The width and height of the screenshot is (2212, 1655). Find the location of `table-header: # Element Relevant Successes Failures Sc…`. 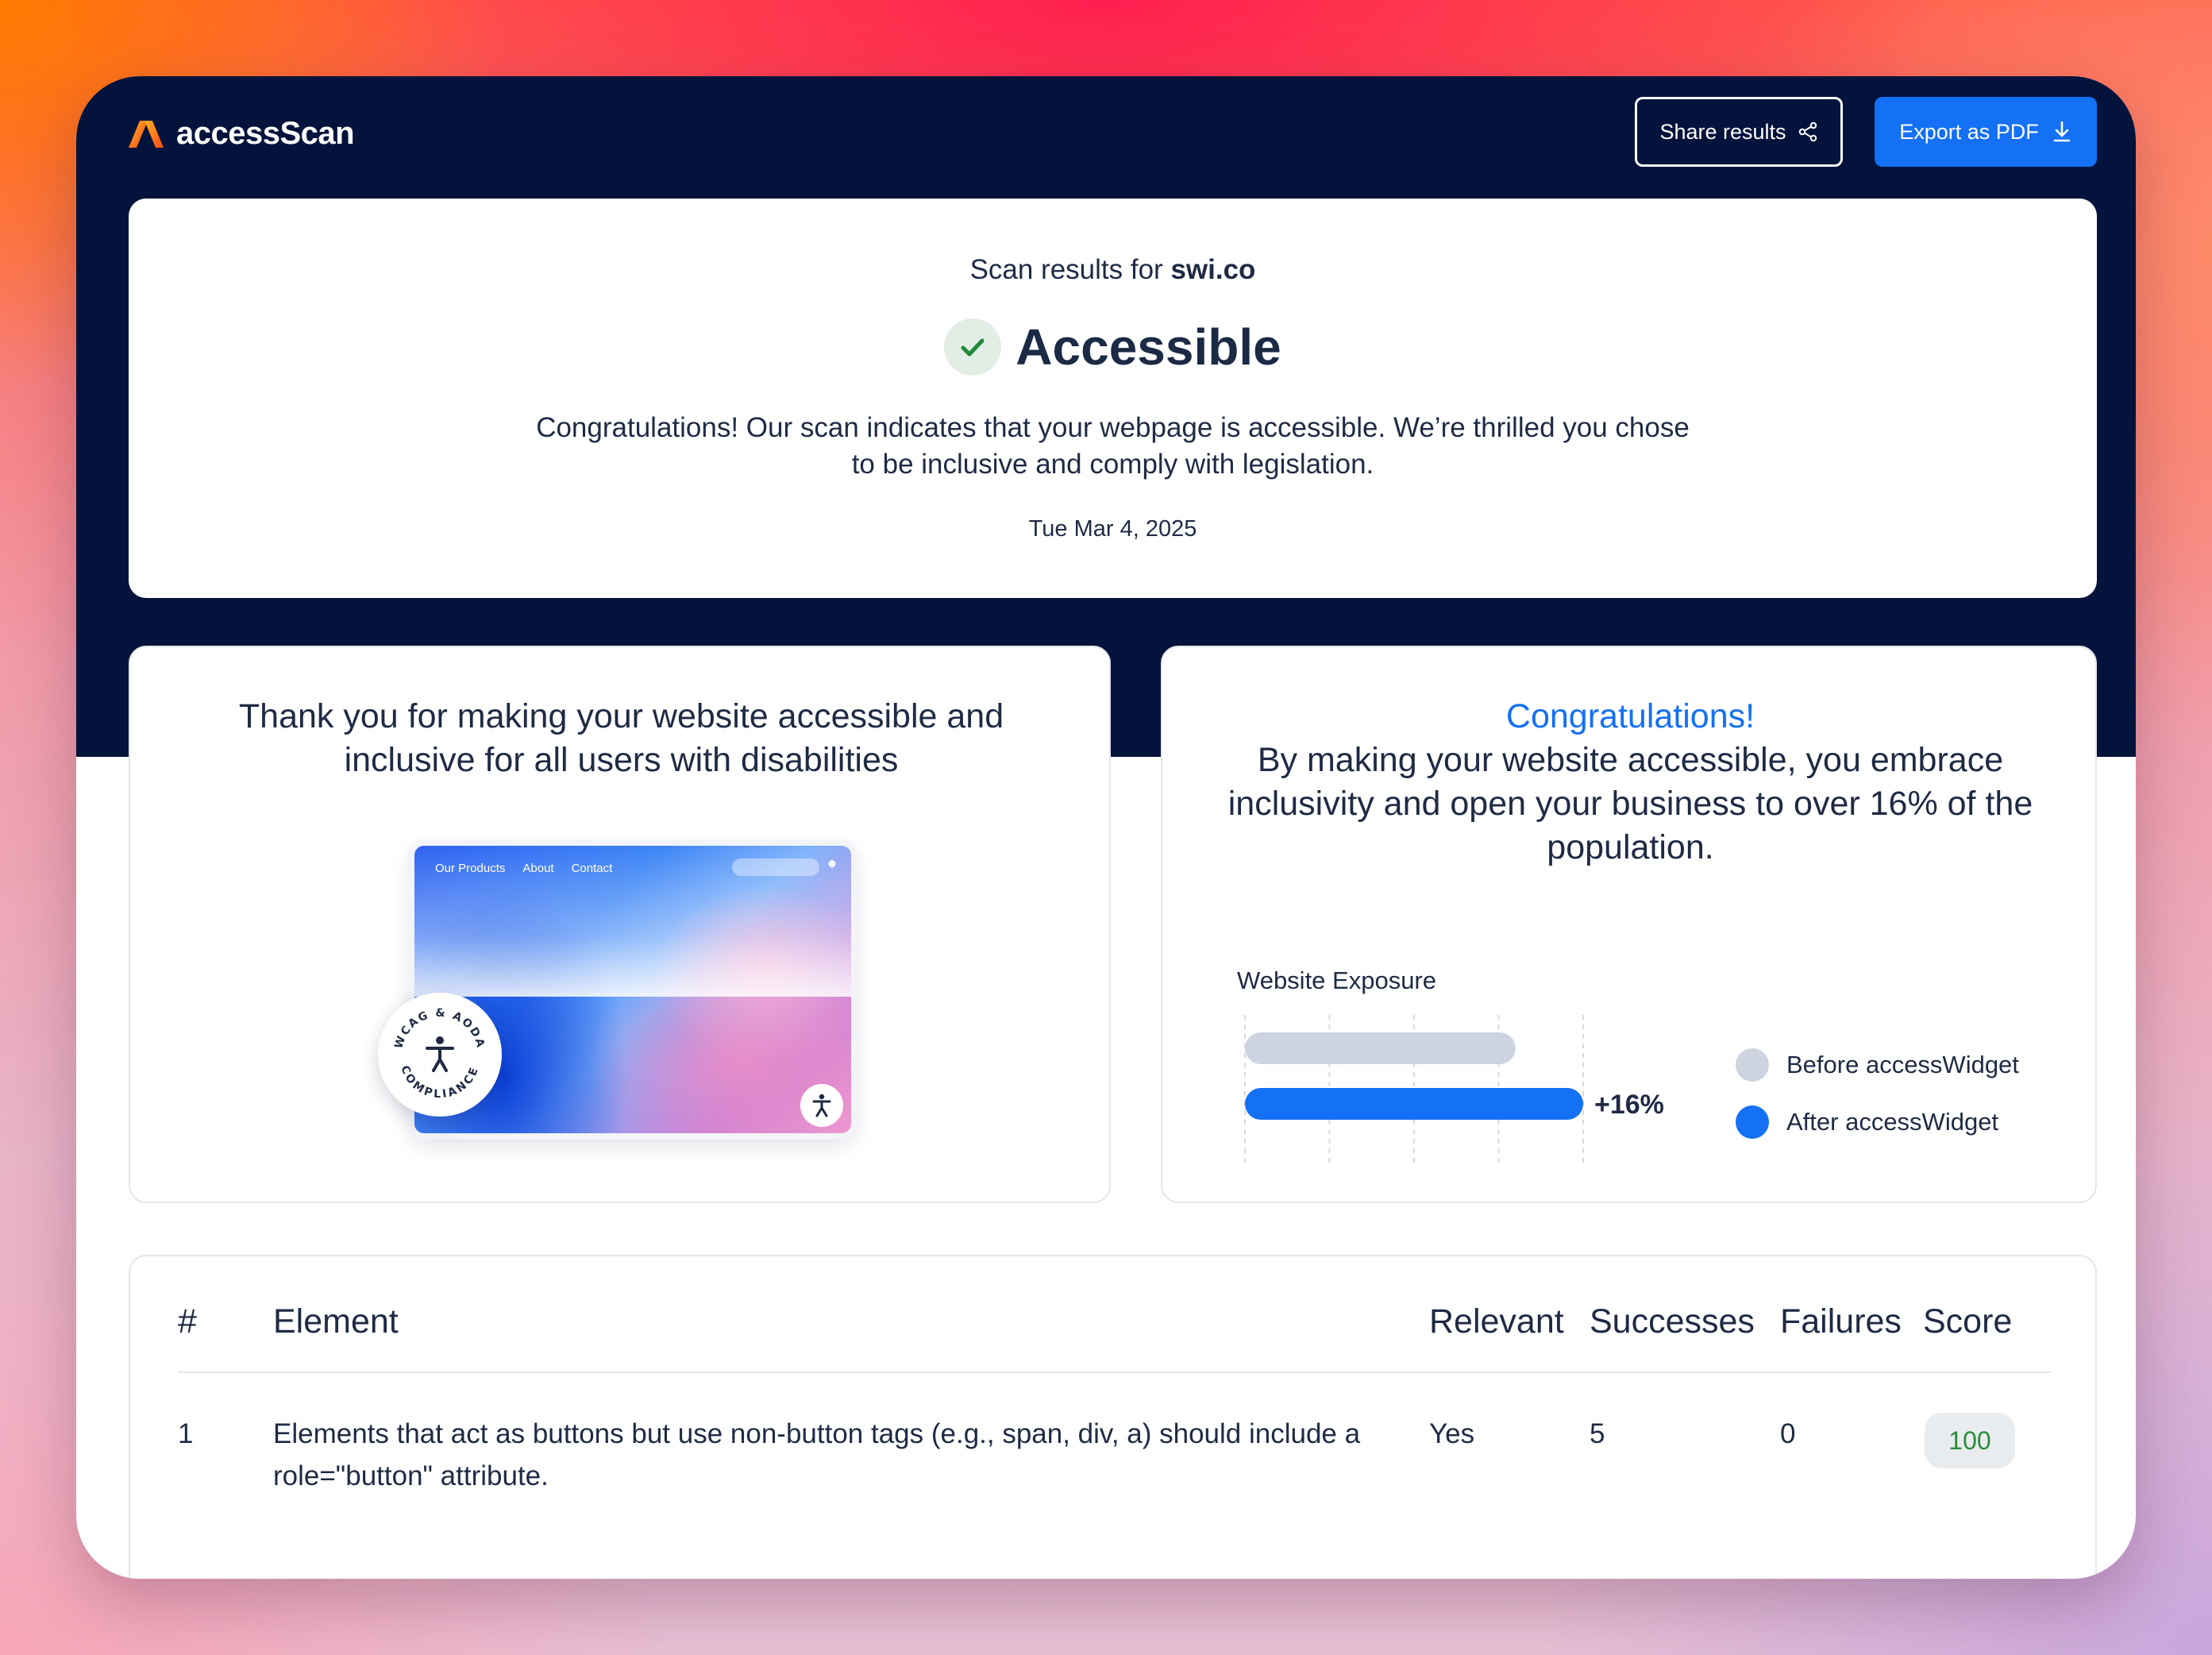

table-header: # Element Relevant Successes Failures Sc… is located at coordinates (1114, 1314).